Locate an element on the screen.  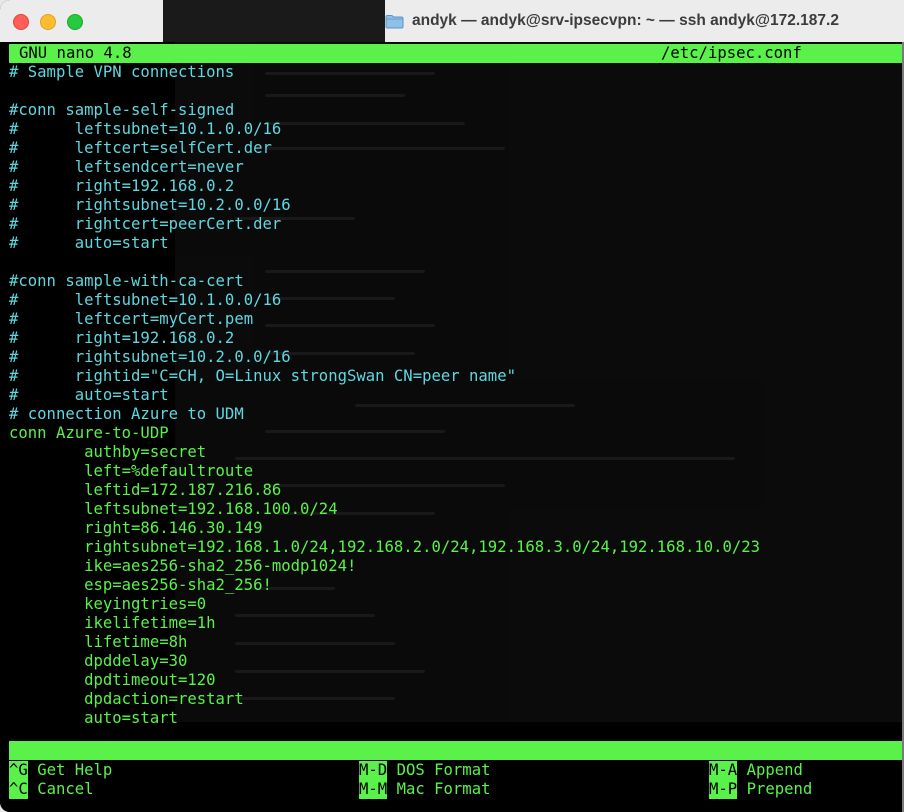
shortcut-label-get-help: Get Help is located at coordinates (74, 770).